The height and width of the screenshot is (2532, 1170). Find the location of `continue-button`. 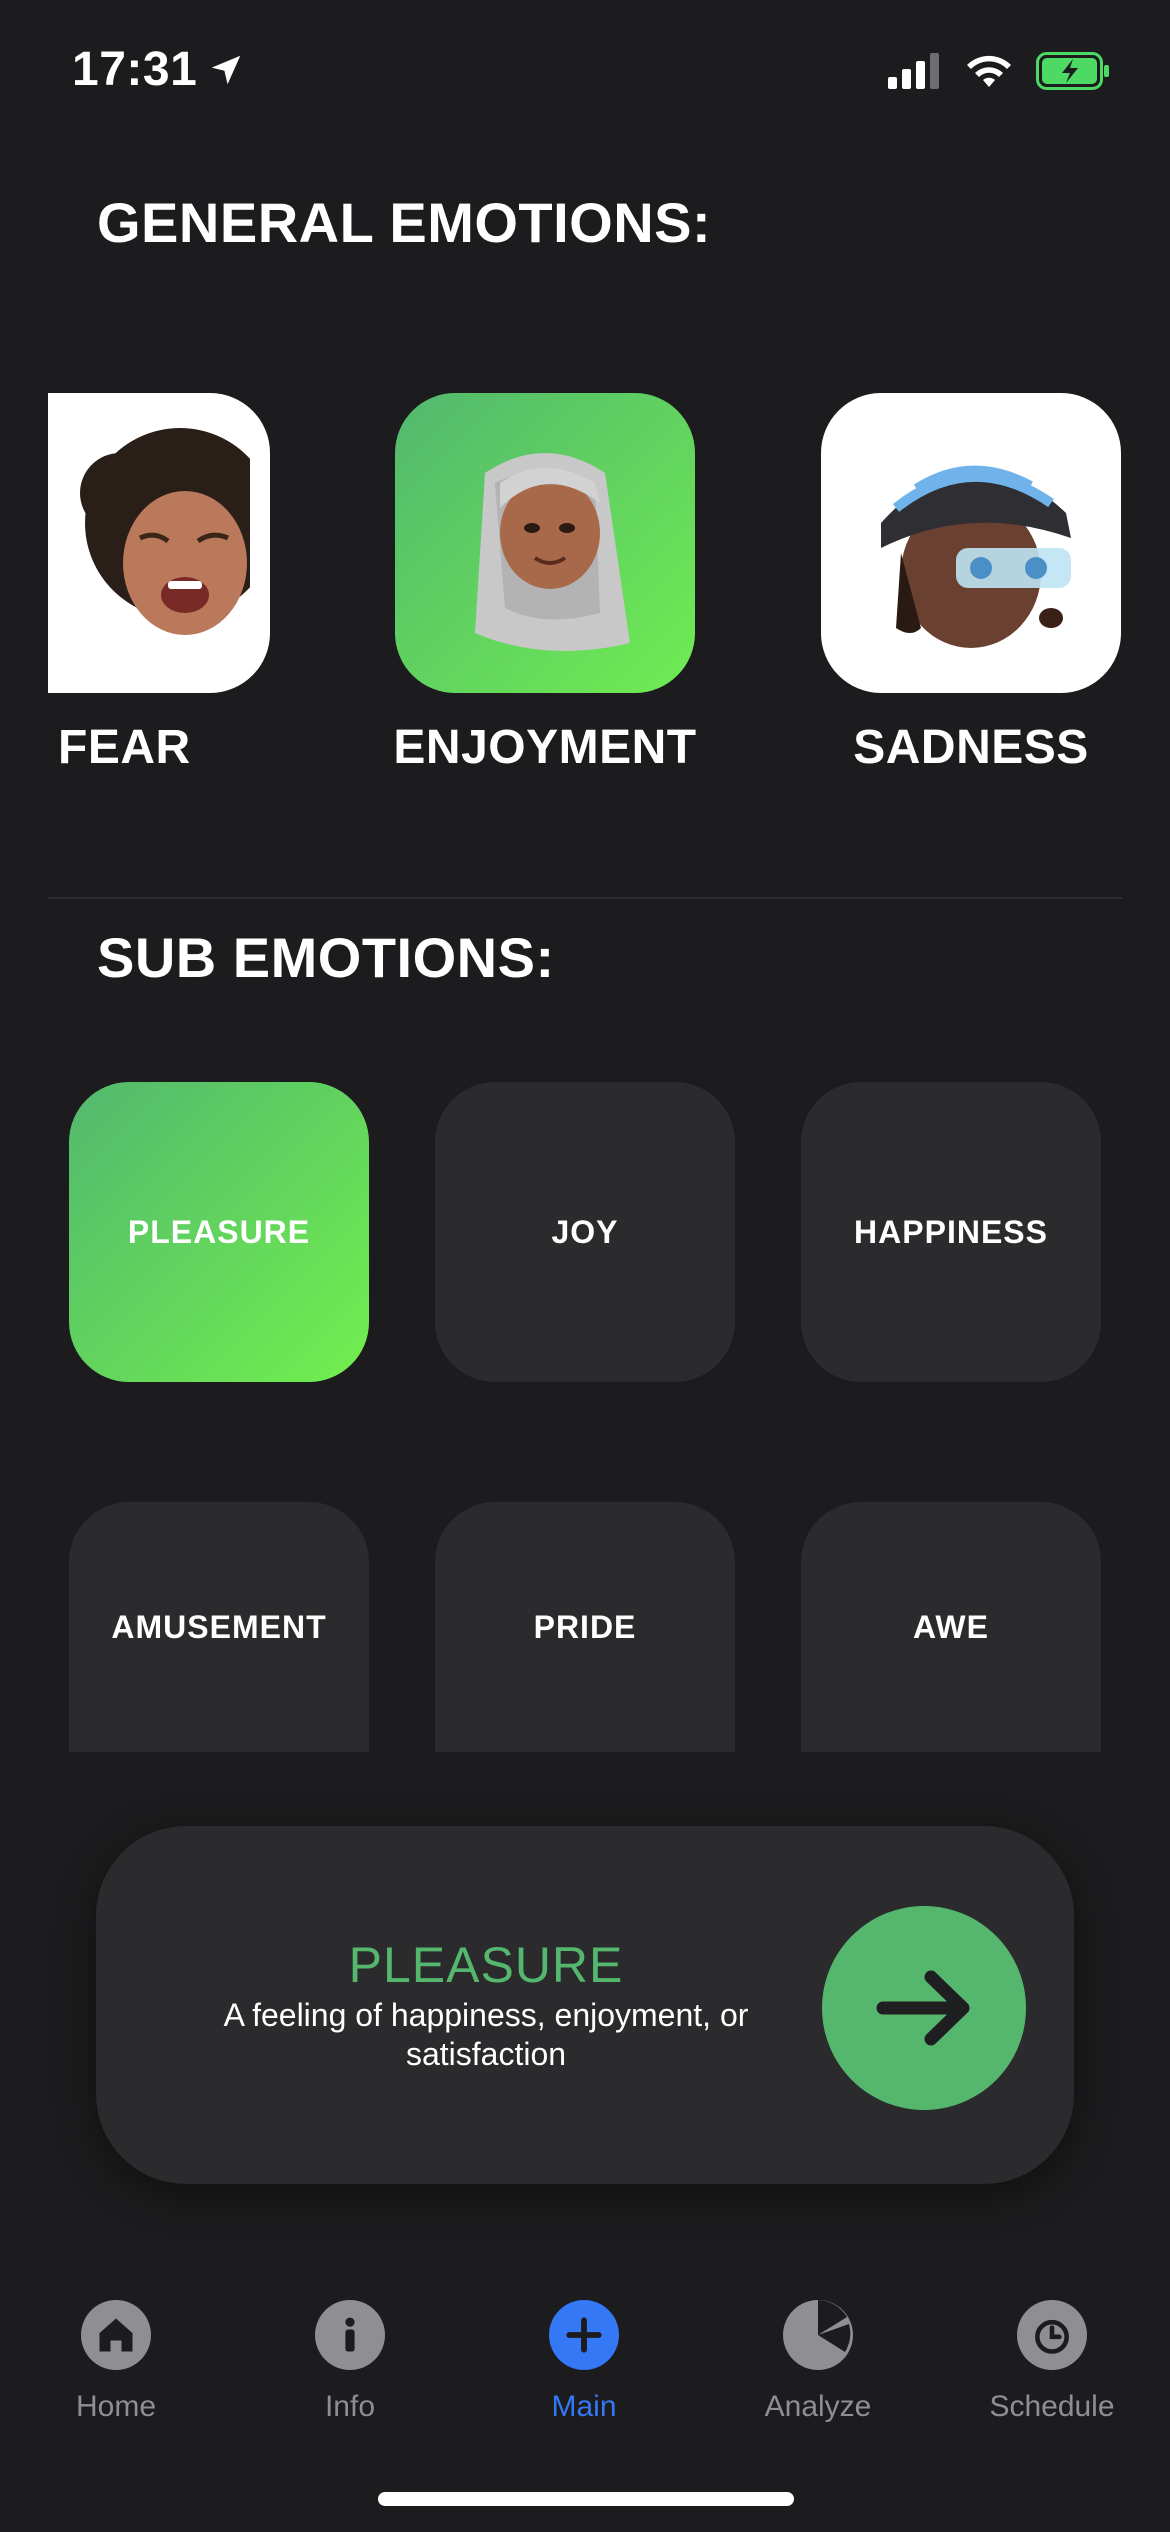

continue-button is located at coordinates (924, 2008).